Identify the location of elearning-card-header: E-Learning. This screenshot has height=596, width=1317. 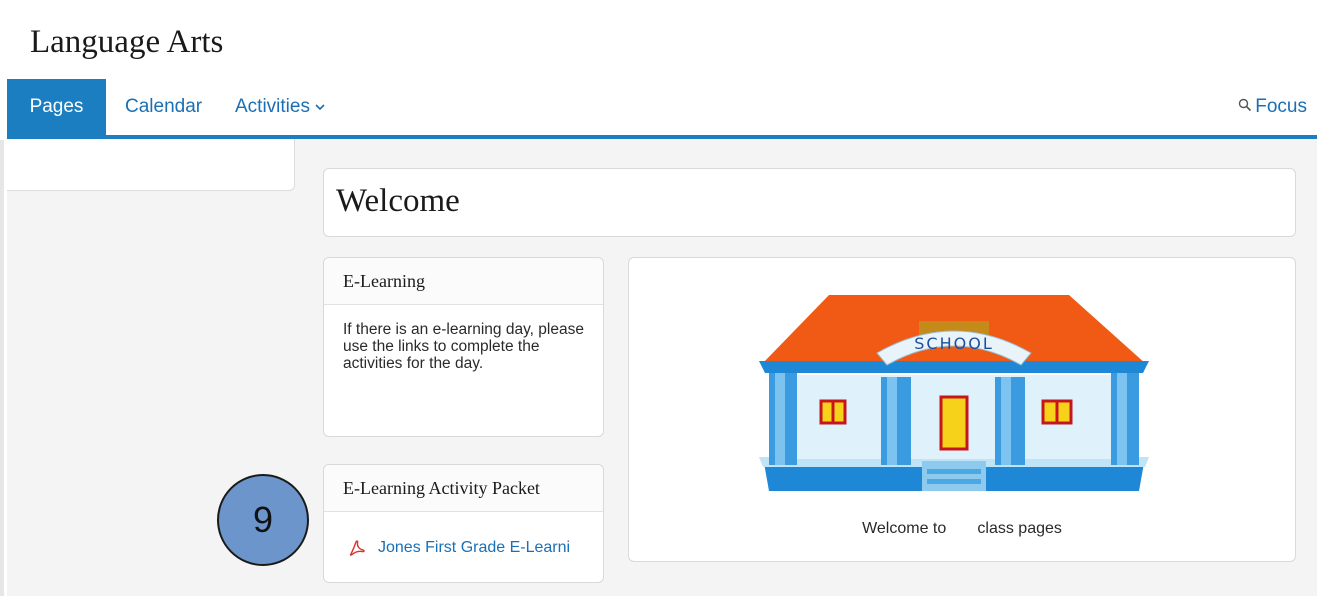
(463, 281).